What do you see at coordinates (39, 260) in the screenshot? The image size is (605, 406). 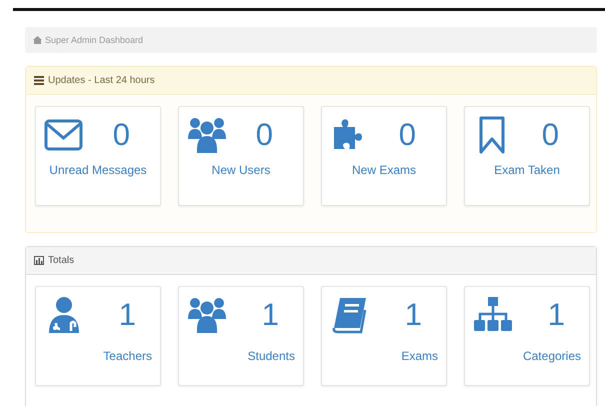 I see `chart-icon` at bounding box center [39, 260].